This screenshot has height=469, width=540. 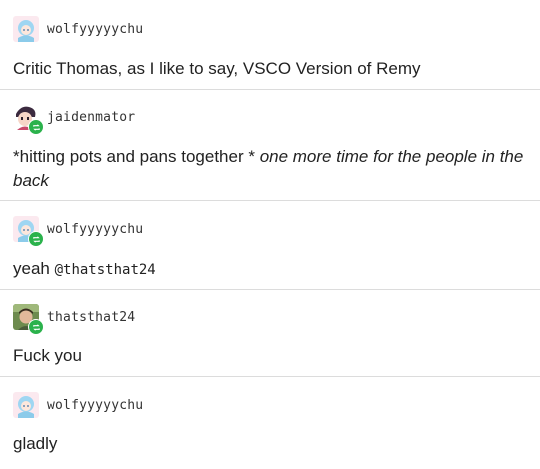 What do you see at coordinates (91, 317) in the screenshot?
I see `username: thatsthat24` at bounding box center [91, 317].